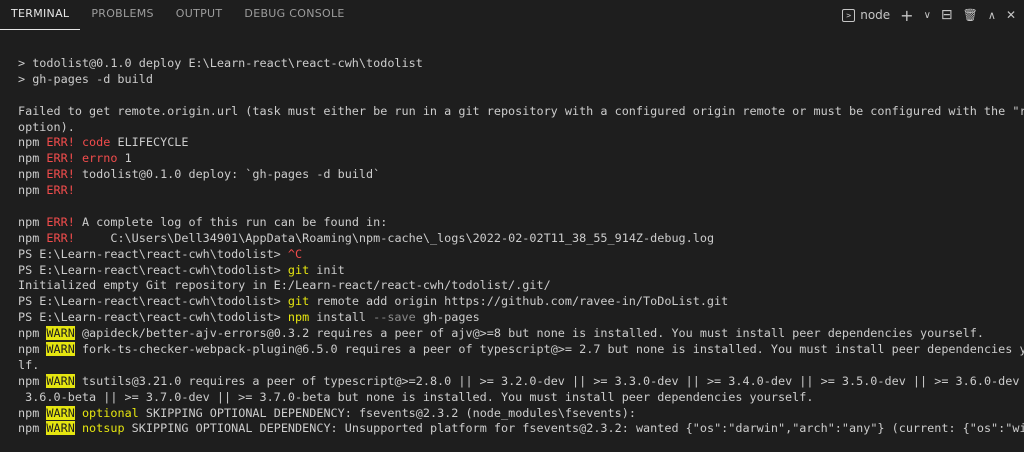 Image resolution: width=1024 pixels, height=452 pixels. What do you see at coordinates (110, 412) in the screenshot?
I see `terminal-text: optional` at bounding box center [110, 412].